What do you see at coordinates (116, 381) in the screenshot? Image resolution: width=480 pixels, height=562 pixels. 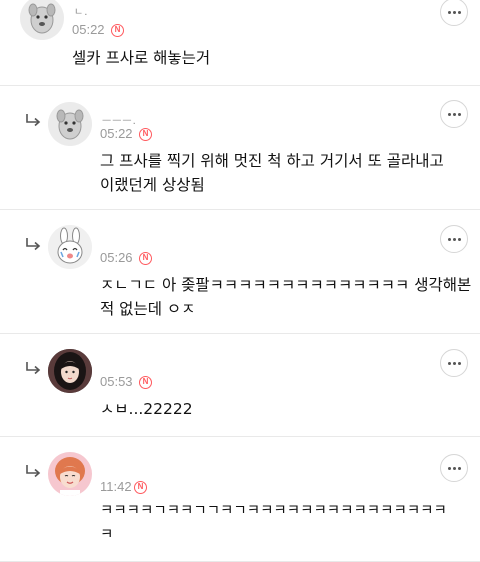 I see `timestamp: 05:53` at bounding box center [116, 381].